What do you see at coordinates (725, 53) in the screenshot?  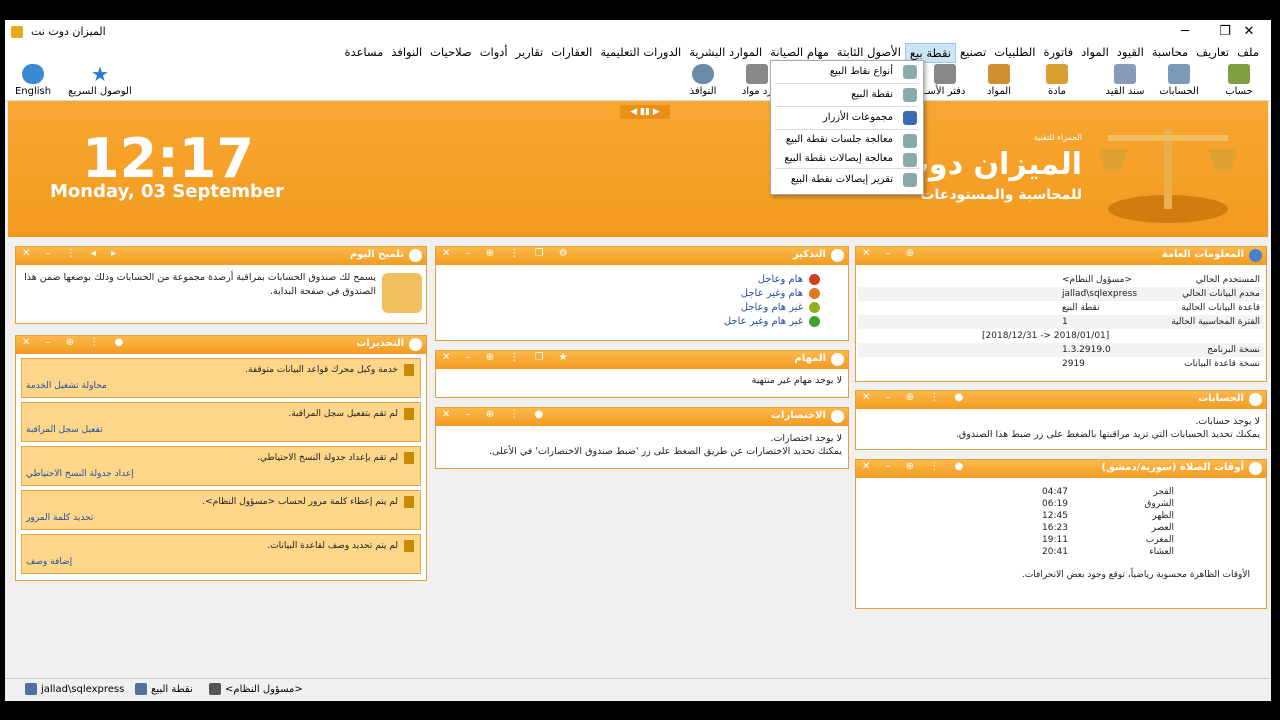 I see `menu-hr: الموارد البشرية` at bounding box center [725, 53].